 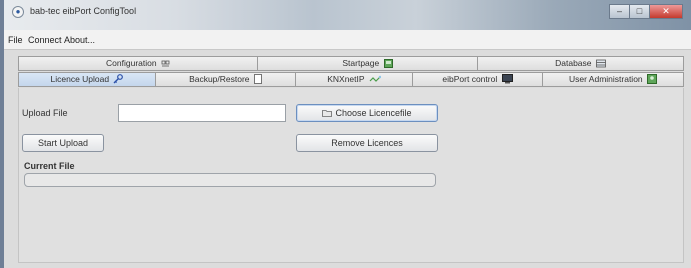 I want to click on tab-label: Database, so click(x=573, y=63).